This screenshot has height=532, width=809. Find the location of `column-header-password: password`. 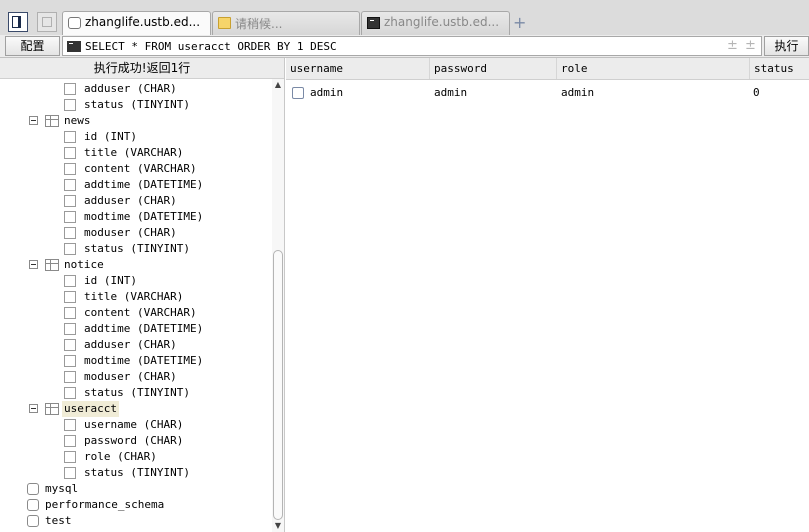

column-header-password: password is located at coordinates (493, 68).